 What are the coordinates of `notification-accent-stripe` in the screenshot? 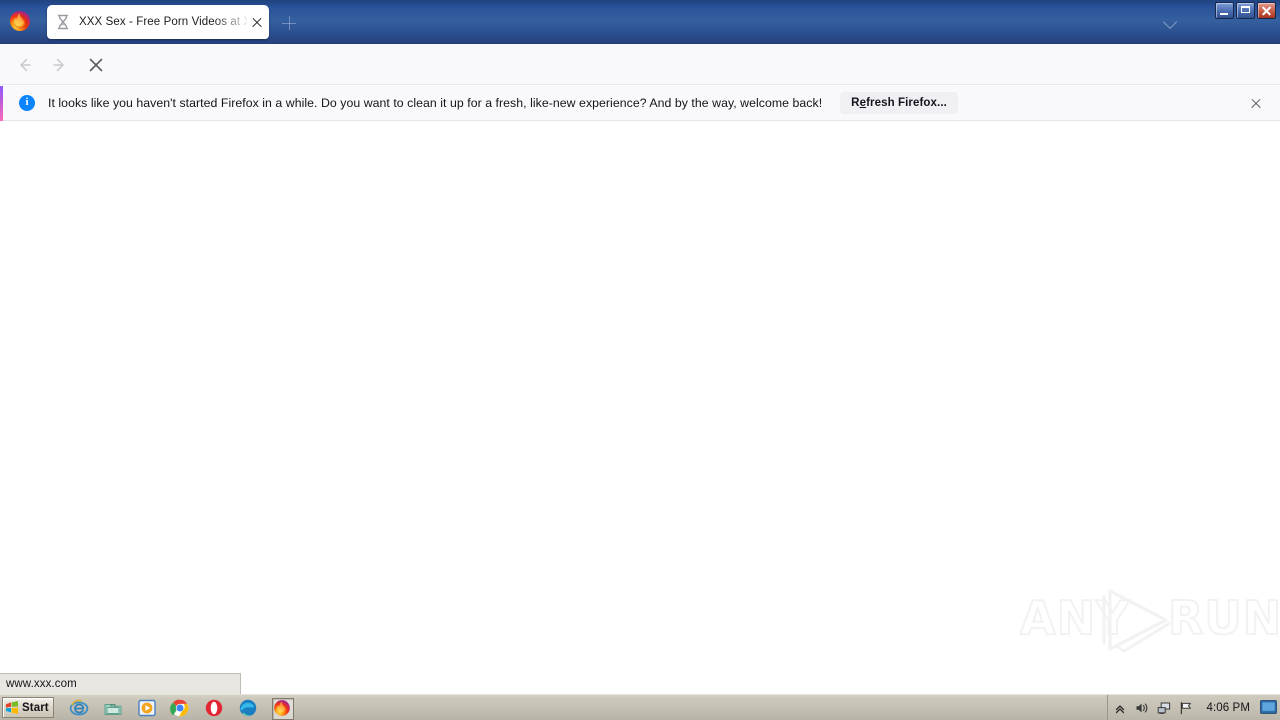 It's located at (1, 103).